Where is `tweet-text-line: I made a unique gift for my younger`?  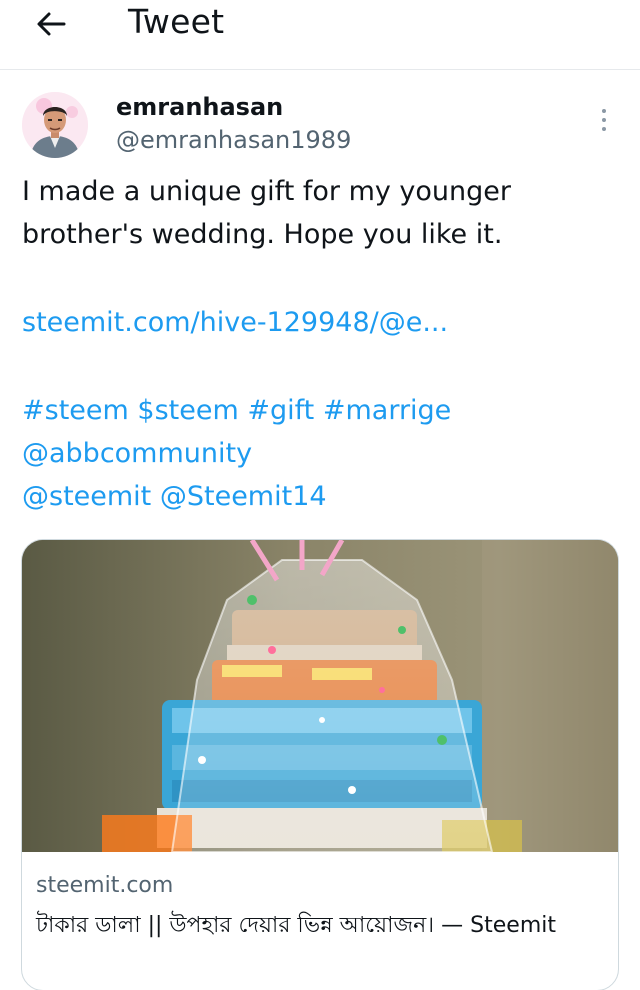 tweet-text-line: I made a unique gift for my younger is located at coordinates (267, 191).